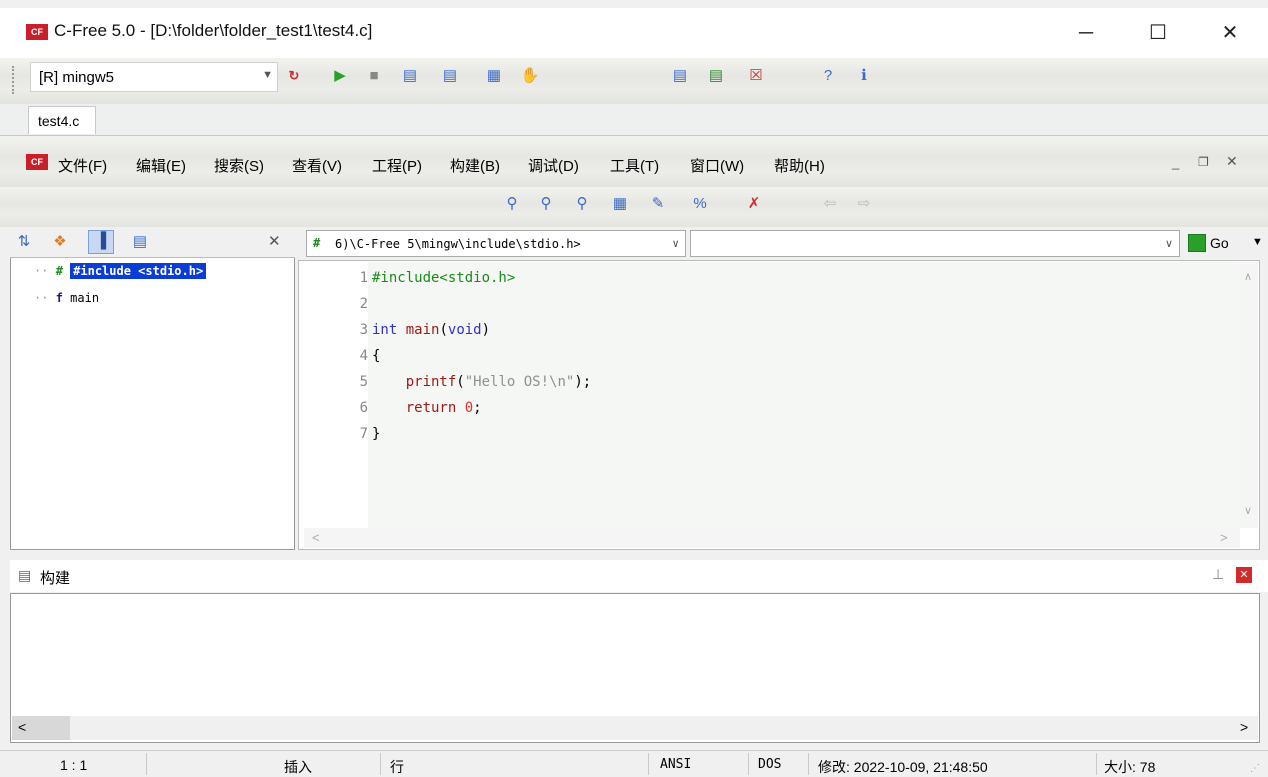 Image resolution: width=1268 pixels, height=777 pixels. Describe the element at coordinates (13, 80) in the screenshot. I see `toolbar-grip` at that location.